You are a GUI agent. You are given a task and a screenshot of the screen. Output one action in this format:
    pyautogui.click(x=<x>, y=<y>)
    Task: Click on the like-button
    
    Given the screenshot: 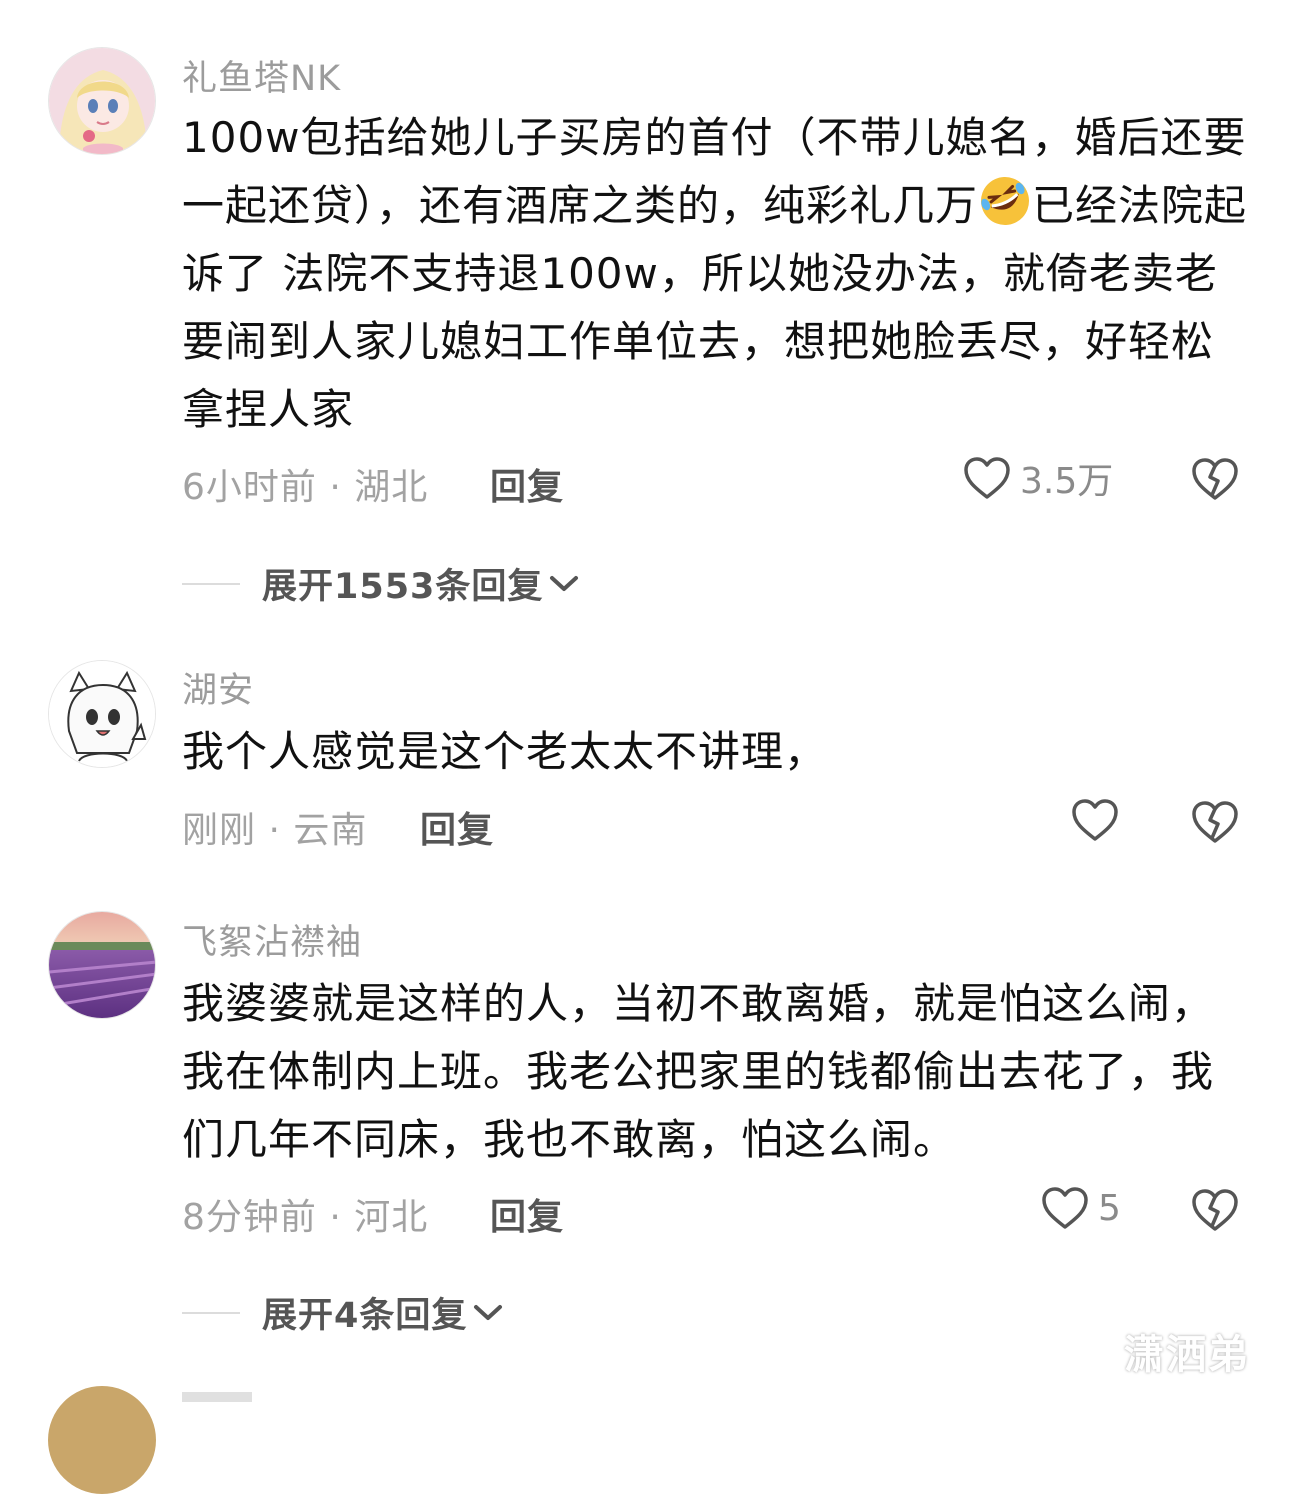 What is the action you would take?
    pyautogui.click(x=1099, y=820)
    